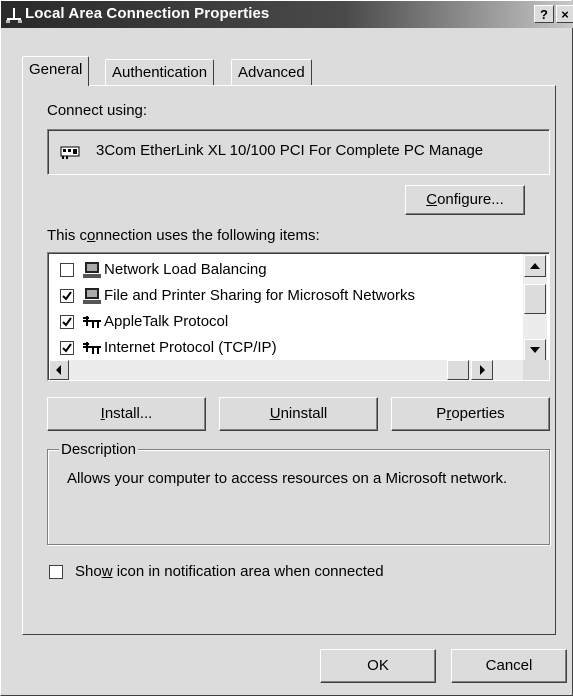 This screenshot has height=696, width=573. I want to click on vertical-scrollbar, so click(535, 308).